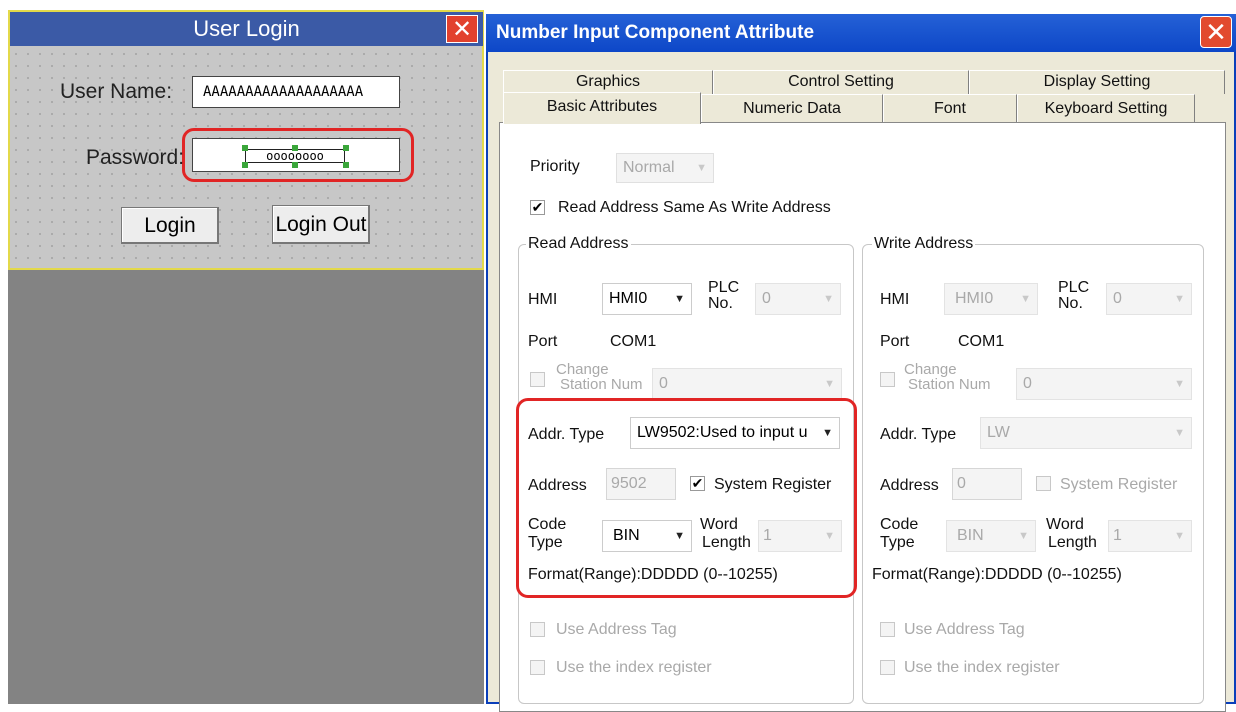 The image size is (1236, 712). Describe the element at coordinates (1097, 82) in the screenshot. I see `tab-display-setting: Display Setting` at that location.